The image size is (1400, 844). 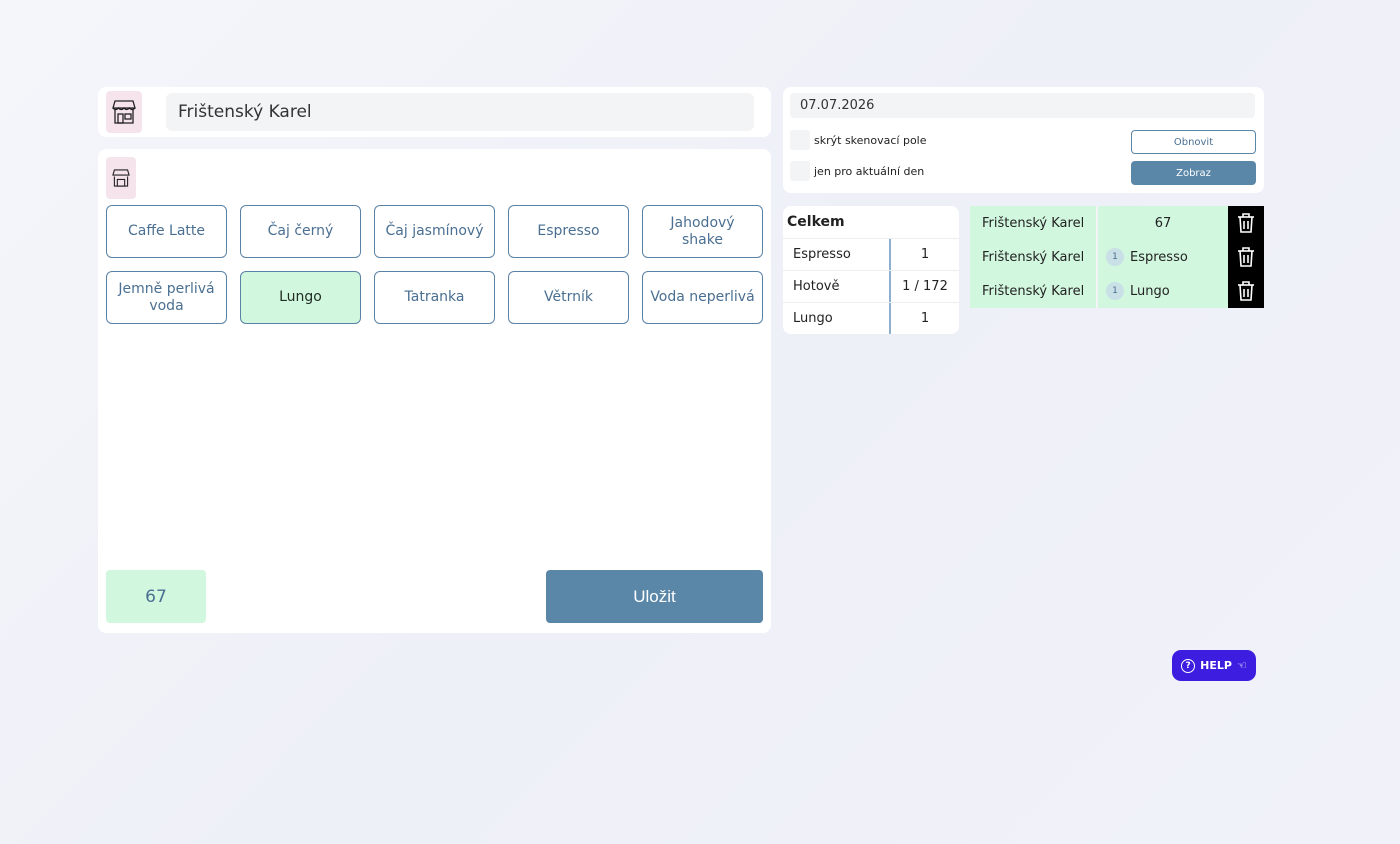 I want to click on order-row: Frištenský Karel 1 Espresso, so click(x=1117, y=257).